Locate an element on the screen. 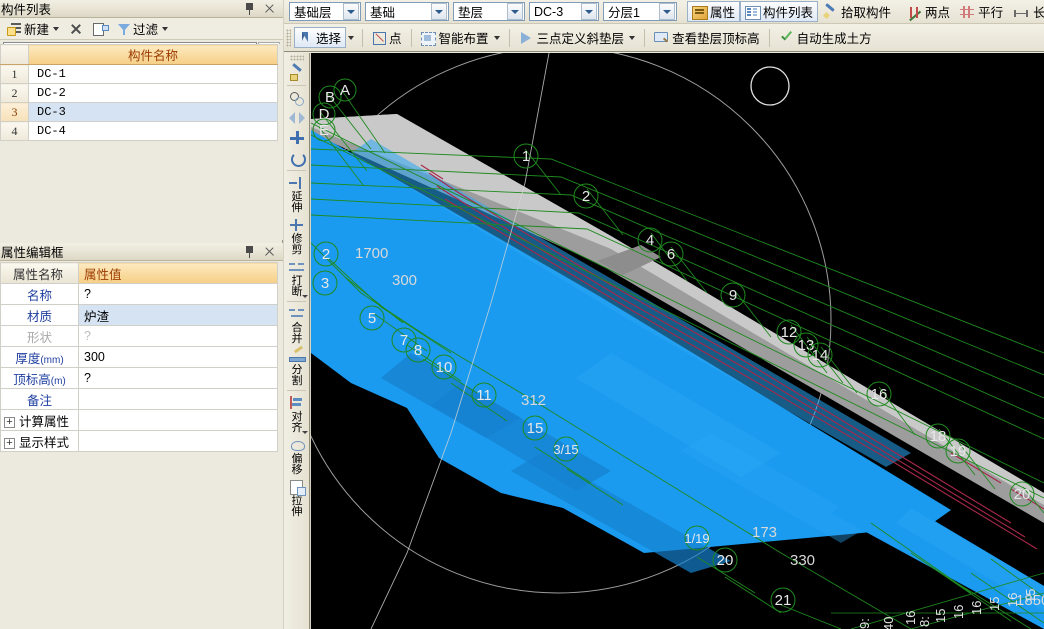  vtool-offset: 偏移 is located at coordinates (296, 456).